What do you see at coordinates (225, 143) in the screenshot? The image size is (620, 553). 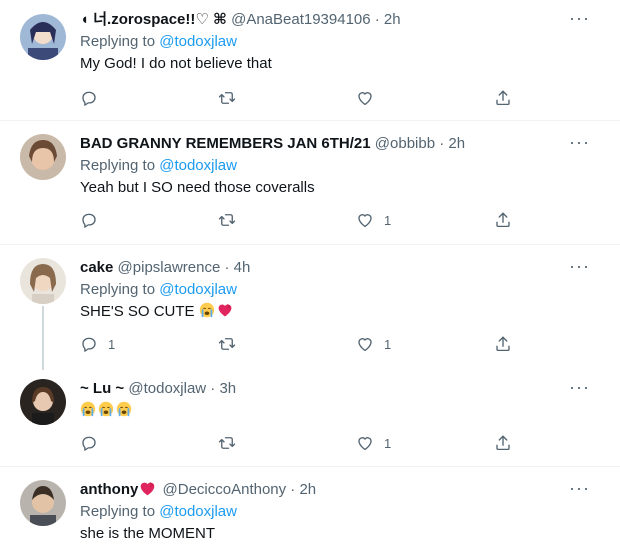 I see `display-name: BAD GRANNY REMEMBERS JAN 6TH/21` at bounding box center [225, 143].